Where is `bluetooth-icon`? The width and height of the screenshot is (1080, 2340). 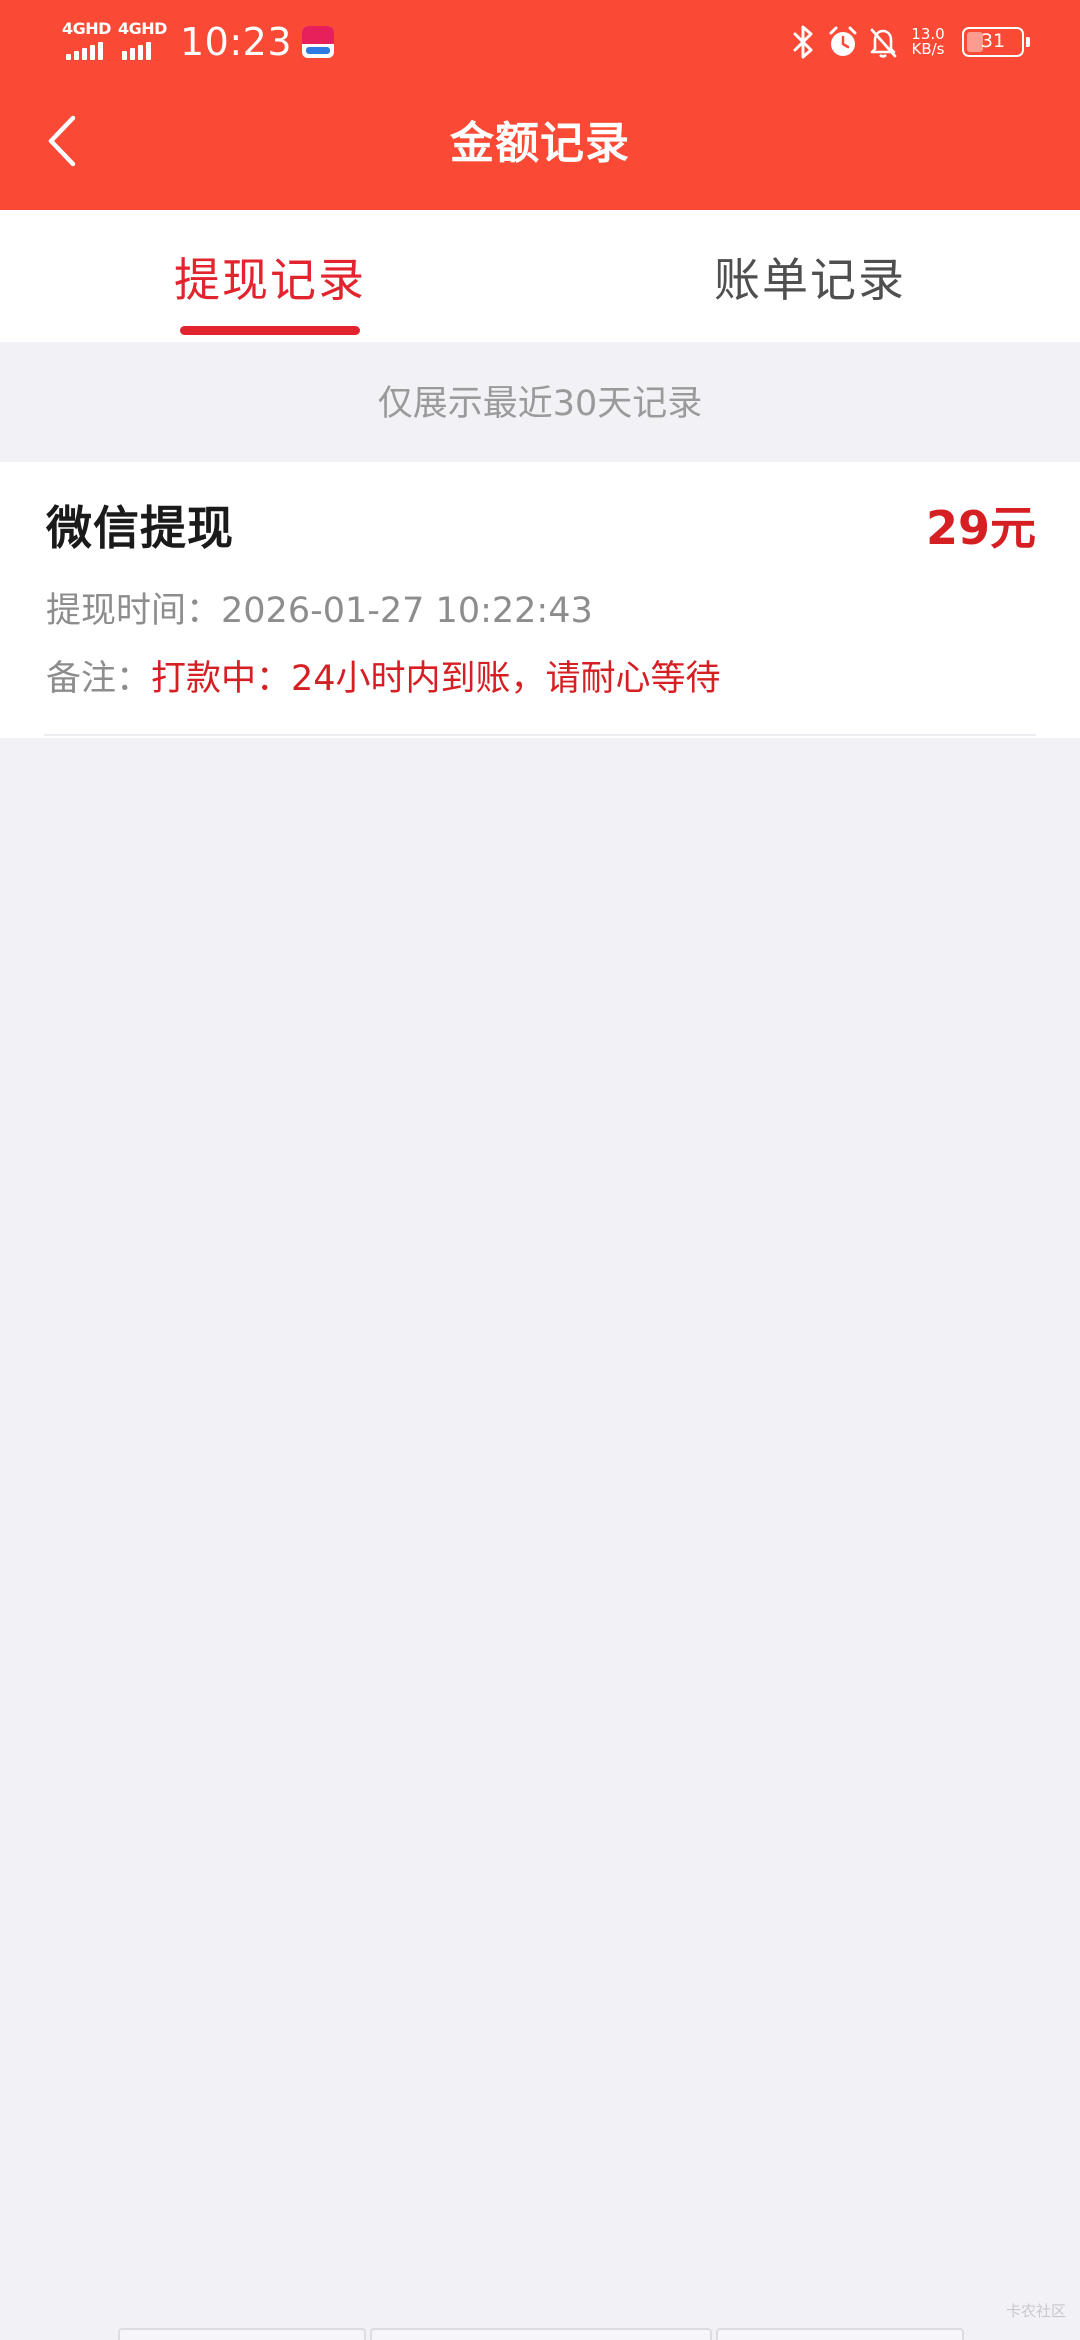
bluetooth-icon is located at coordinates (803, 42).